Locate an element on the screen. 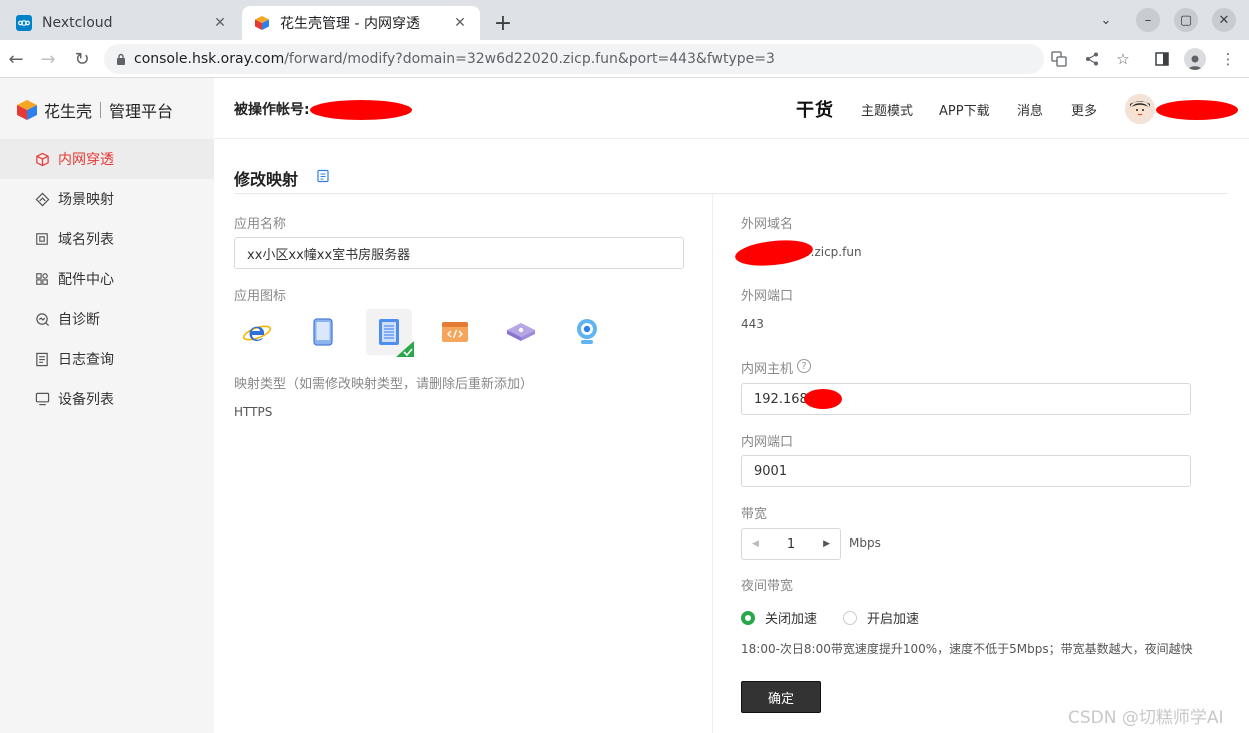  browser-tab-bar: Nextcloud ✕ 花生壳管理 - 内网穿透 ✕ + ⌄ – ▢ ✕ is located at coordinates (624, 20).